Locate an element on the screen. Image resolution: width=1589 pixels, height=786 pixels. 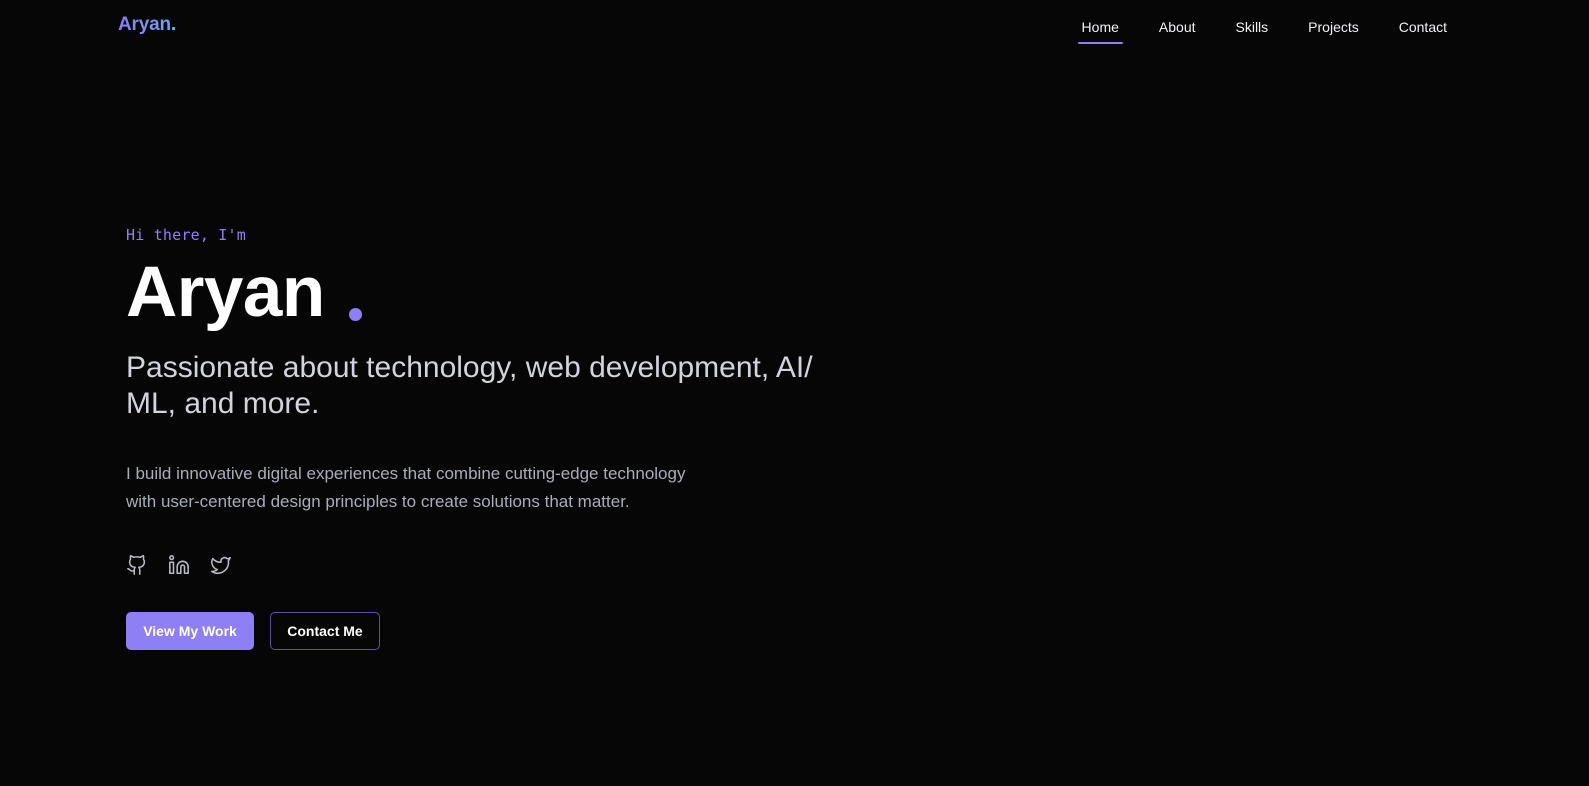
linkedin-icon is located at coordinates (179, 565).